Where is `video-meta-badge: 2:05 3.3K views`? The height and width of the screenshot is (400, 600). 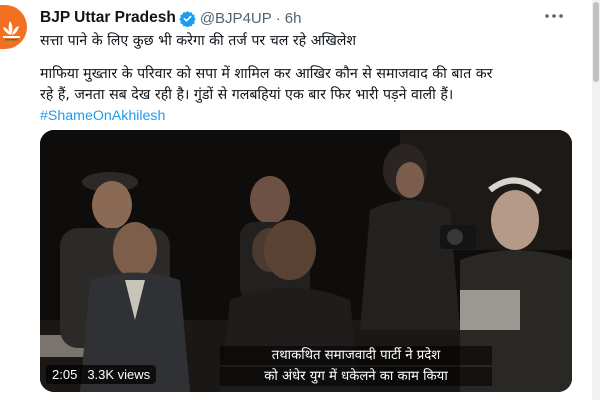
video-meta-badge: 2:05 3.3K views is located at coordinates (101, 374).